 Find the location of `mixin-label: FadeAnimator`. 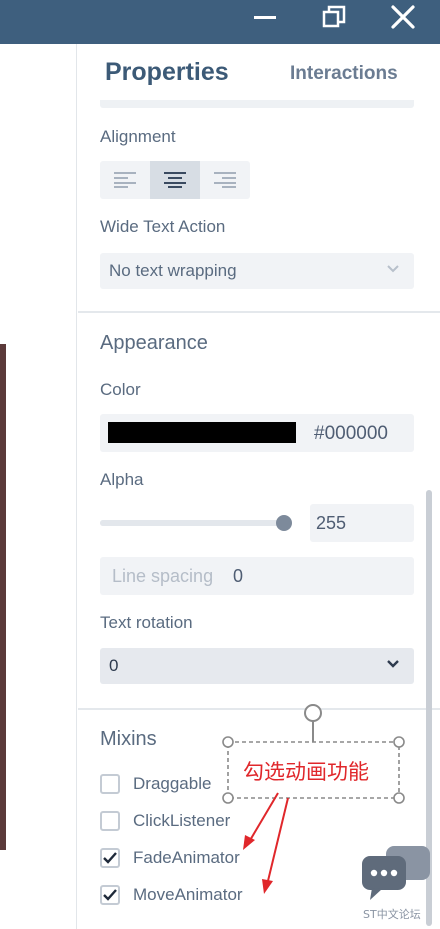

mixin-label: FadeAnimator is located at coordinates (186, 857).